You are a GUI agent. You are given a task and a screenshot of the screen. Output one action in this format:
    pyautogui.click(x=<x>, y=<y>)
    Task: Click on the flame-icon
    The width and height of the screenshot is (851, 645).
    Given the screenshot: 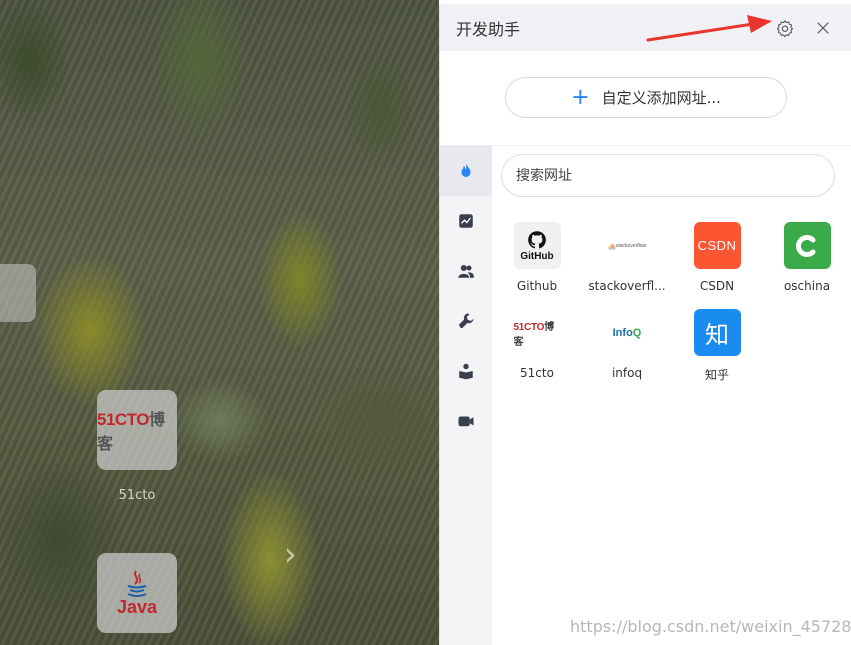 What is the action you would take?
    pyautogui.click(x=466, y=170)
    